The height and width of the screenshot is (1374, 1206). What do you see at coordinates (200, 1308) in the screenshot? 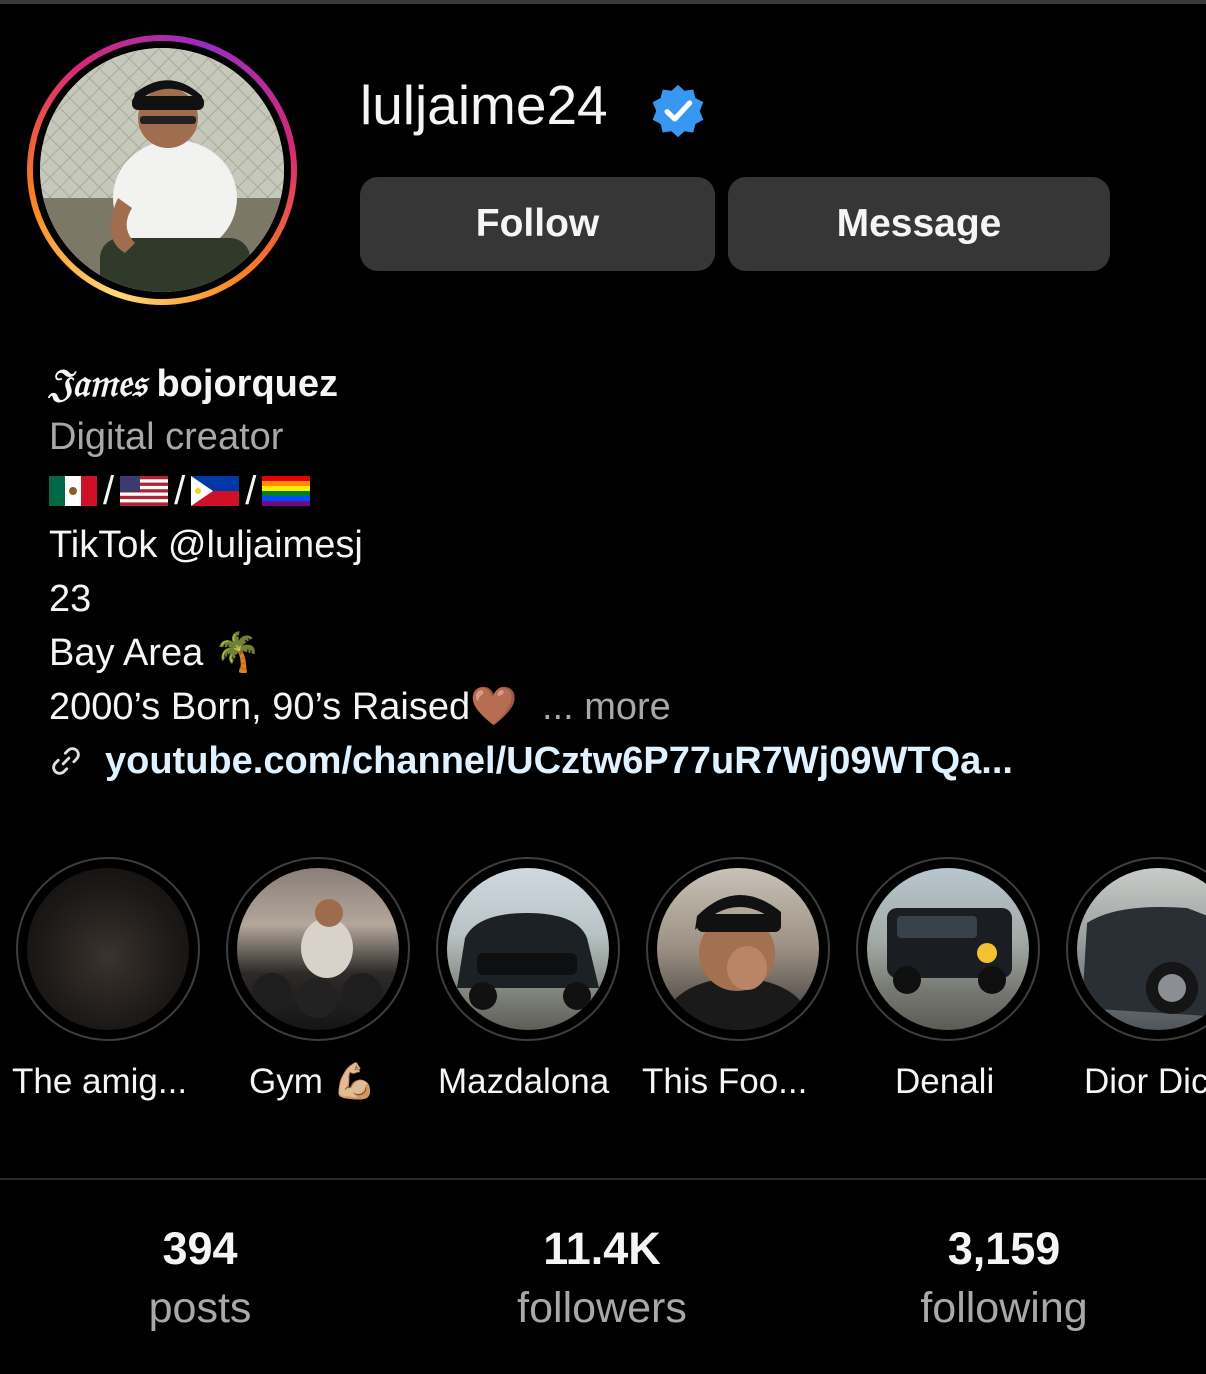
I see `posts-label: posts` at bounding box center [200, 1308].